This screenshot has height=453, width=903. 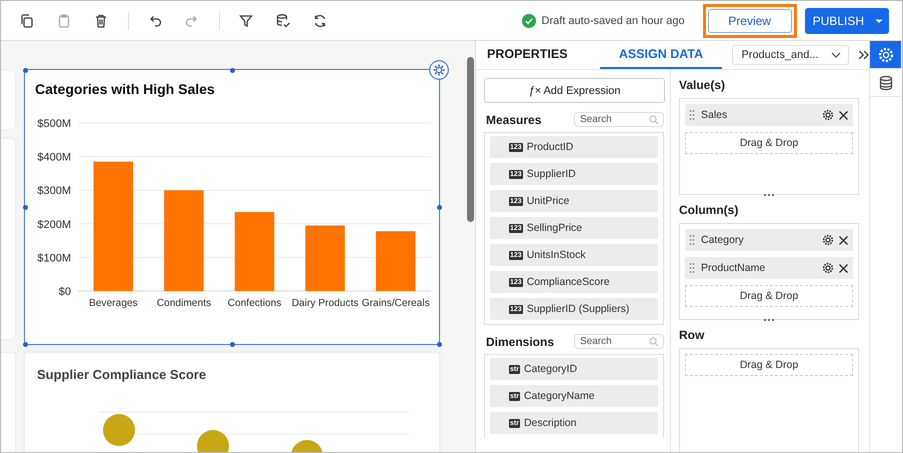 I want to click on drop-zone: Sales Drag & Drop, so click(x=769, y=146).